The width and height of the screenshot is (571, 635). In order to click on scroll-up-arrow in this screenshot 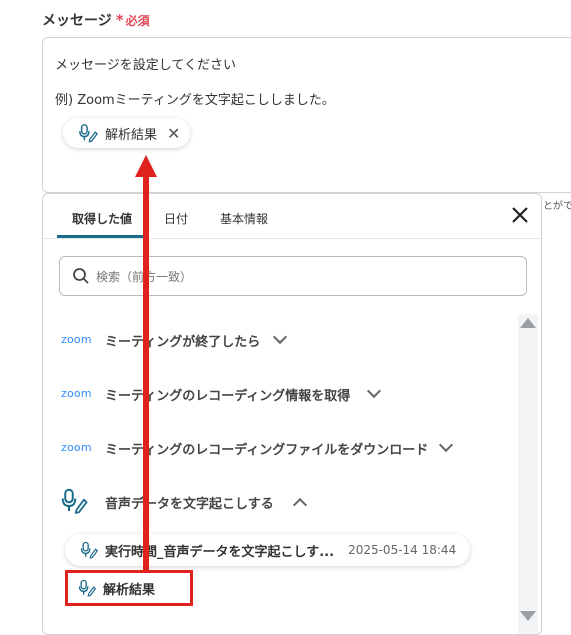, I will do `click(528, 323)`.